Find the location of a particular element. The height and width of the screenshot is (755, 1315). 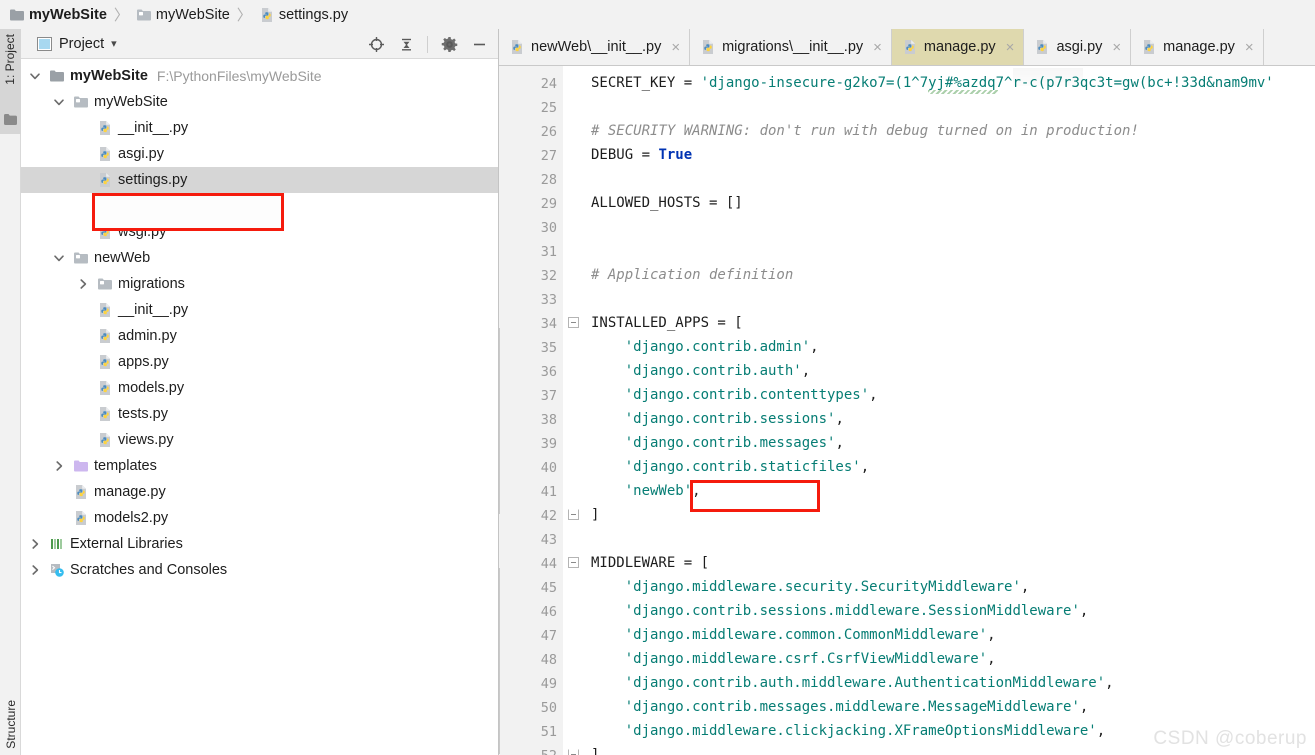

project-tool-button: 1: Project is located at coordinates (10, 81).